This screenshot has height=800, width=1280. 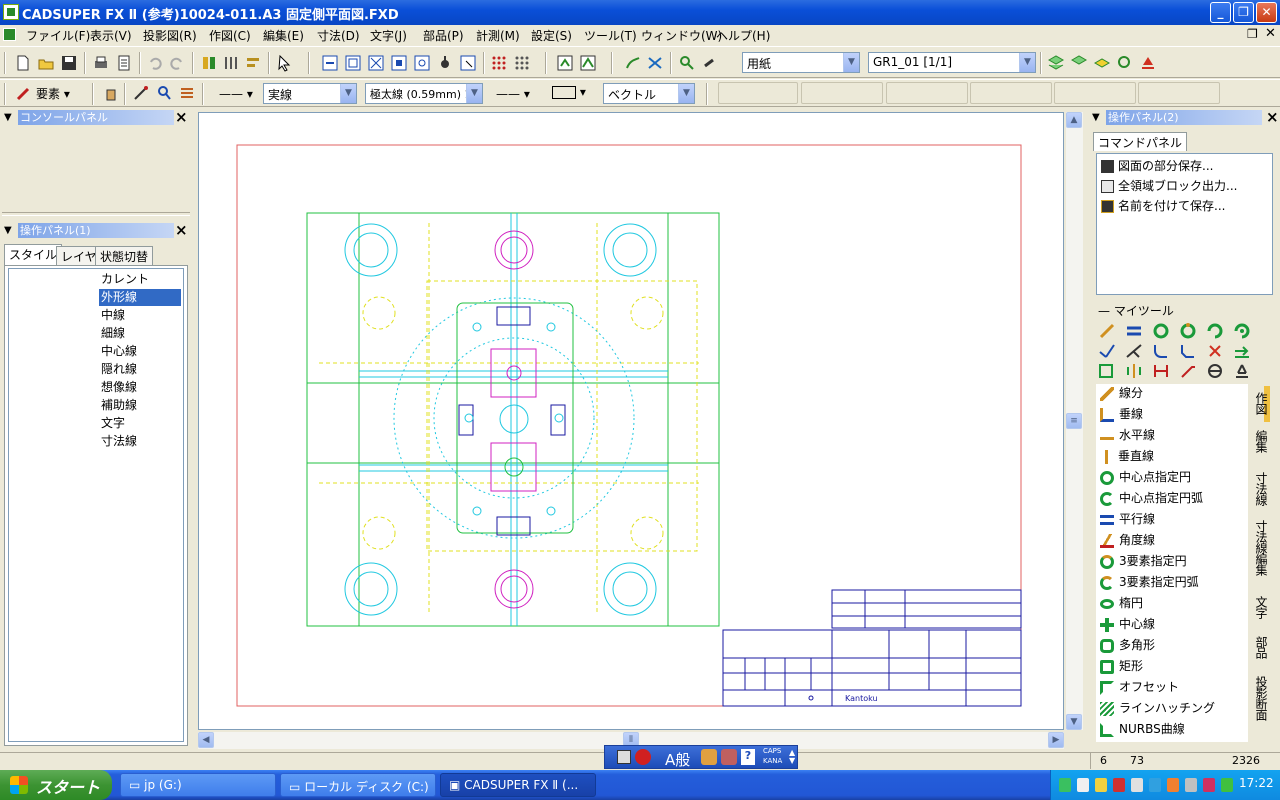 I want to click on leader-icon, so click(x=1188, y=371).